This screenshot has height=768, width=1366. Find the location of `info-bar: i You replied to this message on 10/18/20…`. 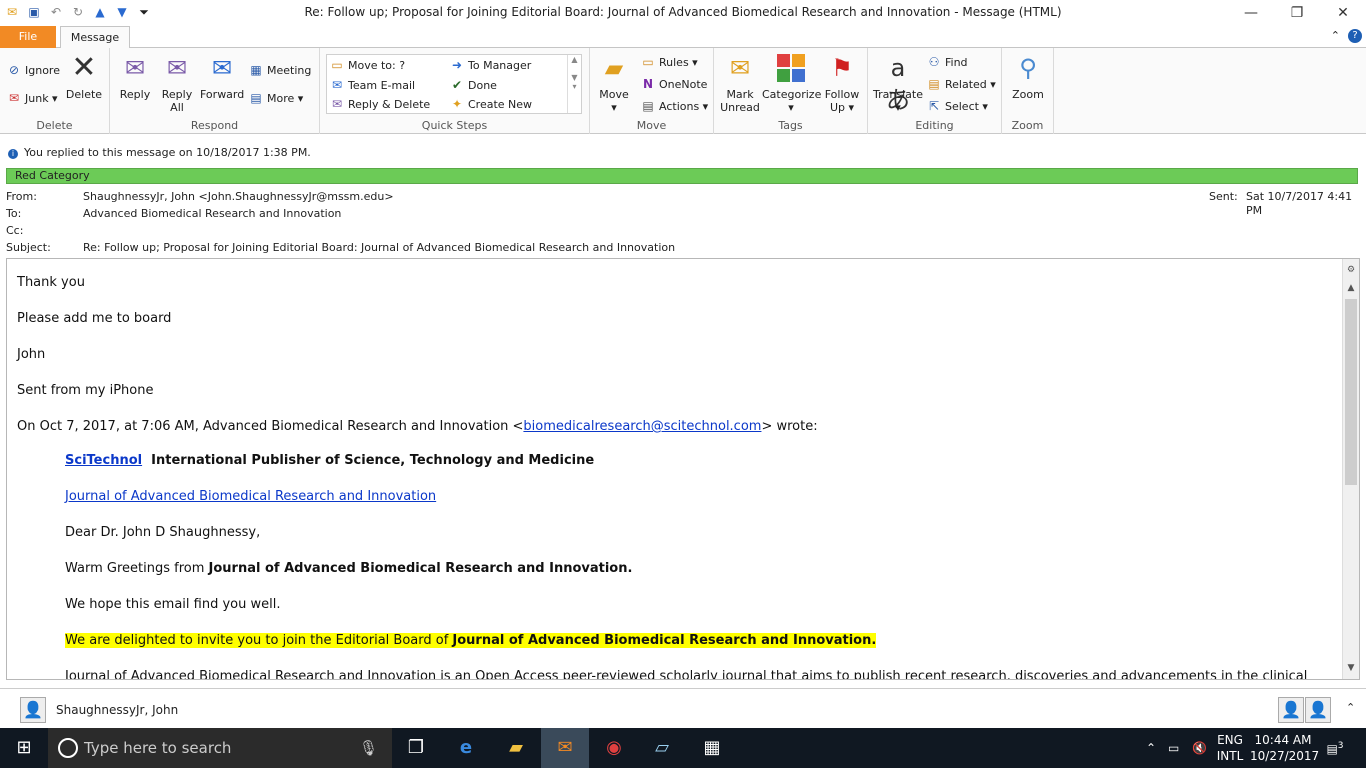

info-bar: i You replied to this message on 10/18/20… is located at coordinates (683, 150).